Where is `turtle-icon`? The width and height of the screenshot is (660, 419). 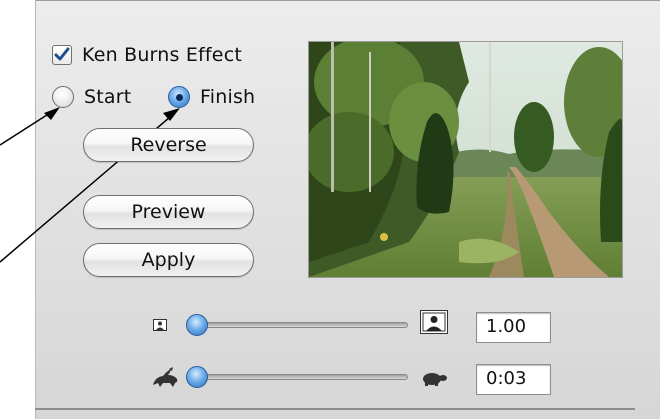
turtle-icon is located at coordinates (435, 379).